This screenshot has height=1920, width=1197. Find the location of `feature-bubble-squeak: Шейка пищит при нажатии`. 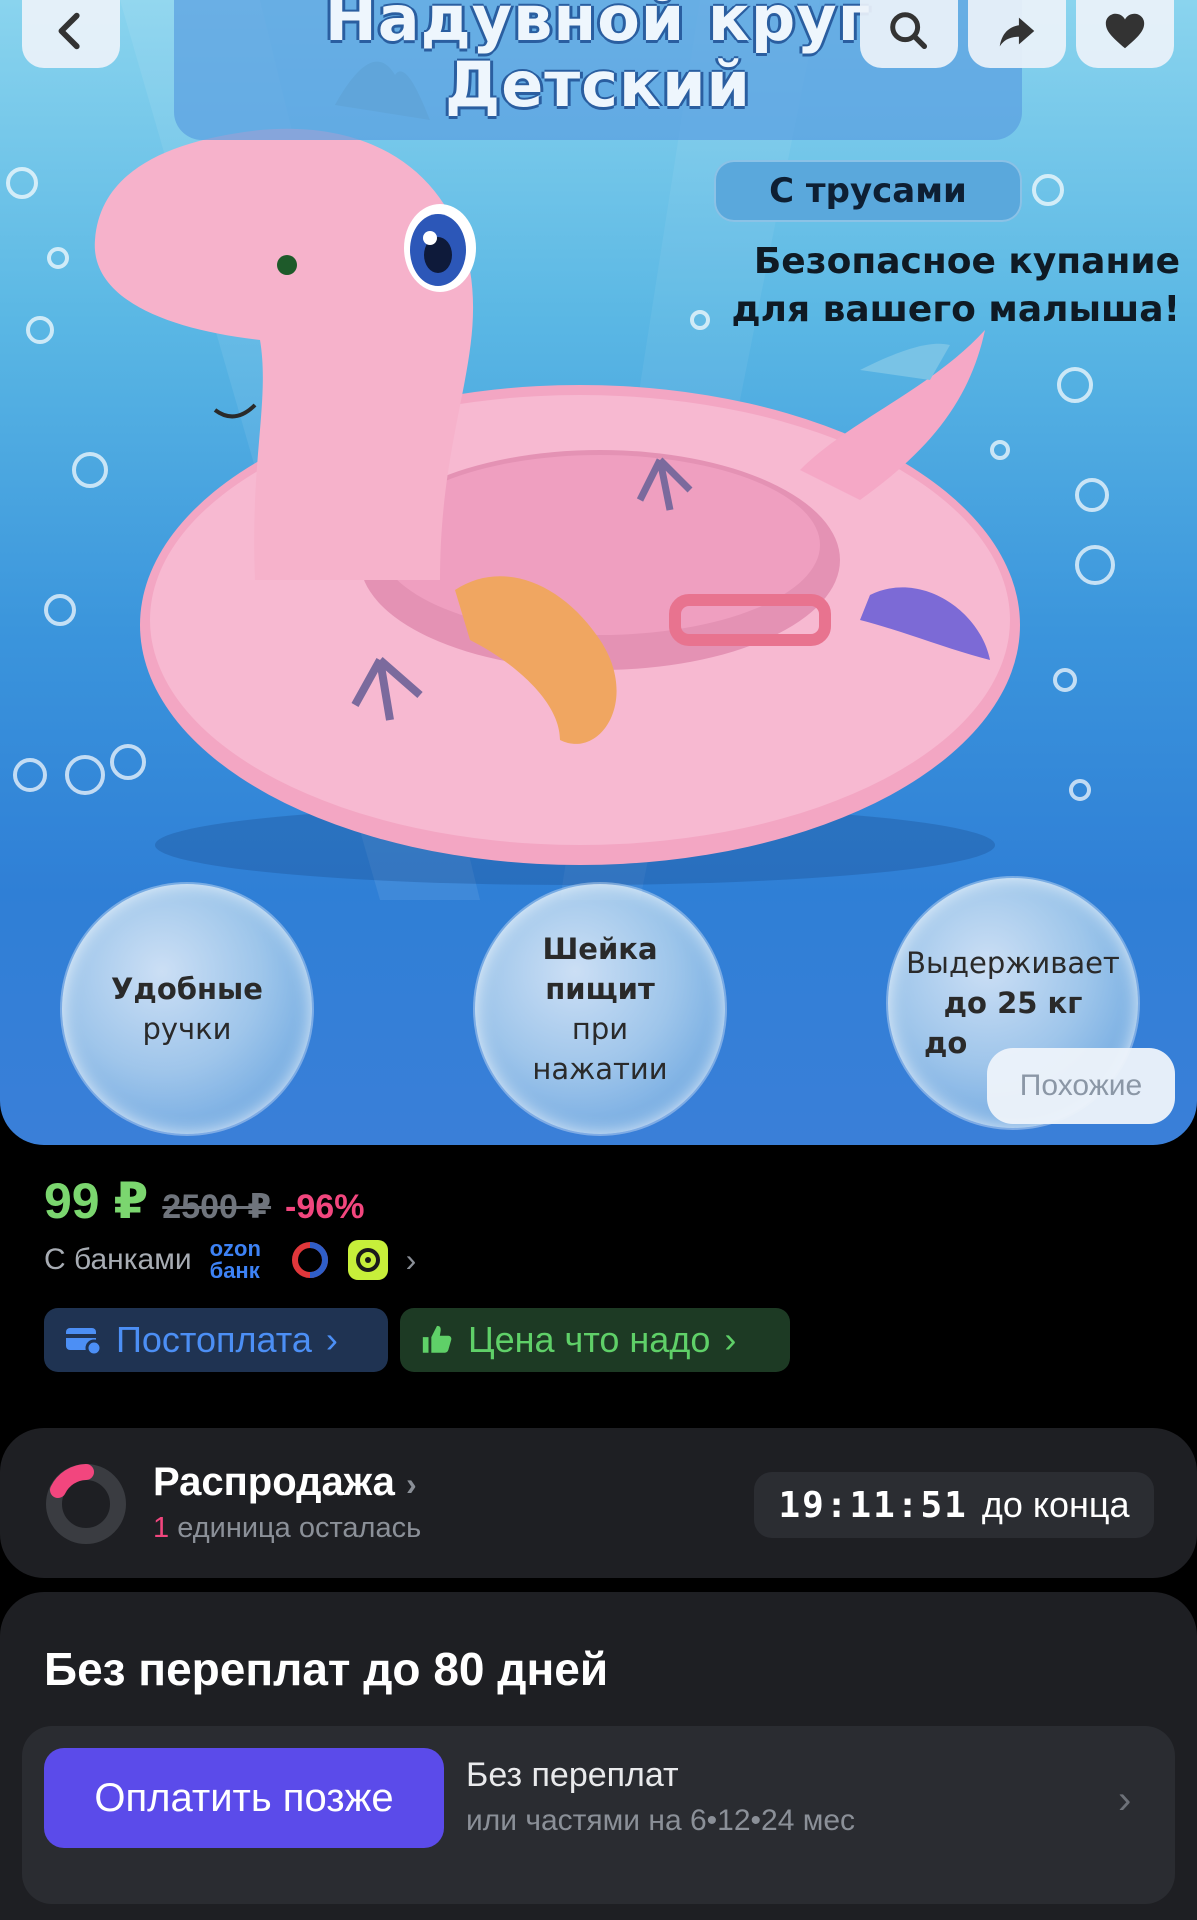

feature-bubble-squeak: Шейка пищит при нажатии is located at coordinates (600, 1009).